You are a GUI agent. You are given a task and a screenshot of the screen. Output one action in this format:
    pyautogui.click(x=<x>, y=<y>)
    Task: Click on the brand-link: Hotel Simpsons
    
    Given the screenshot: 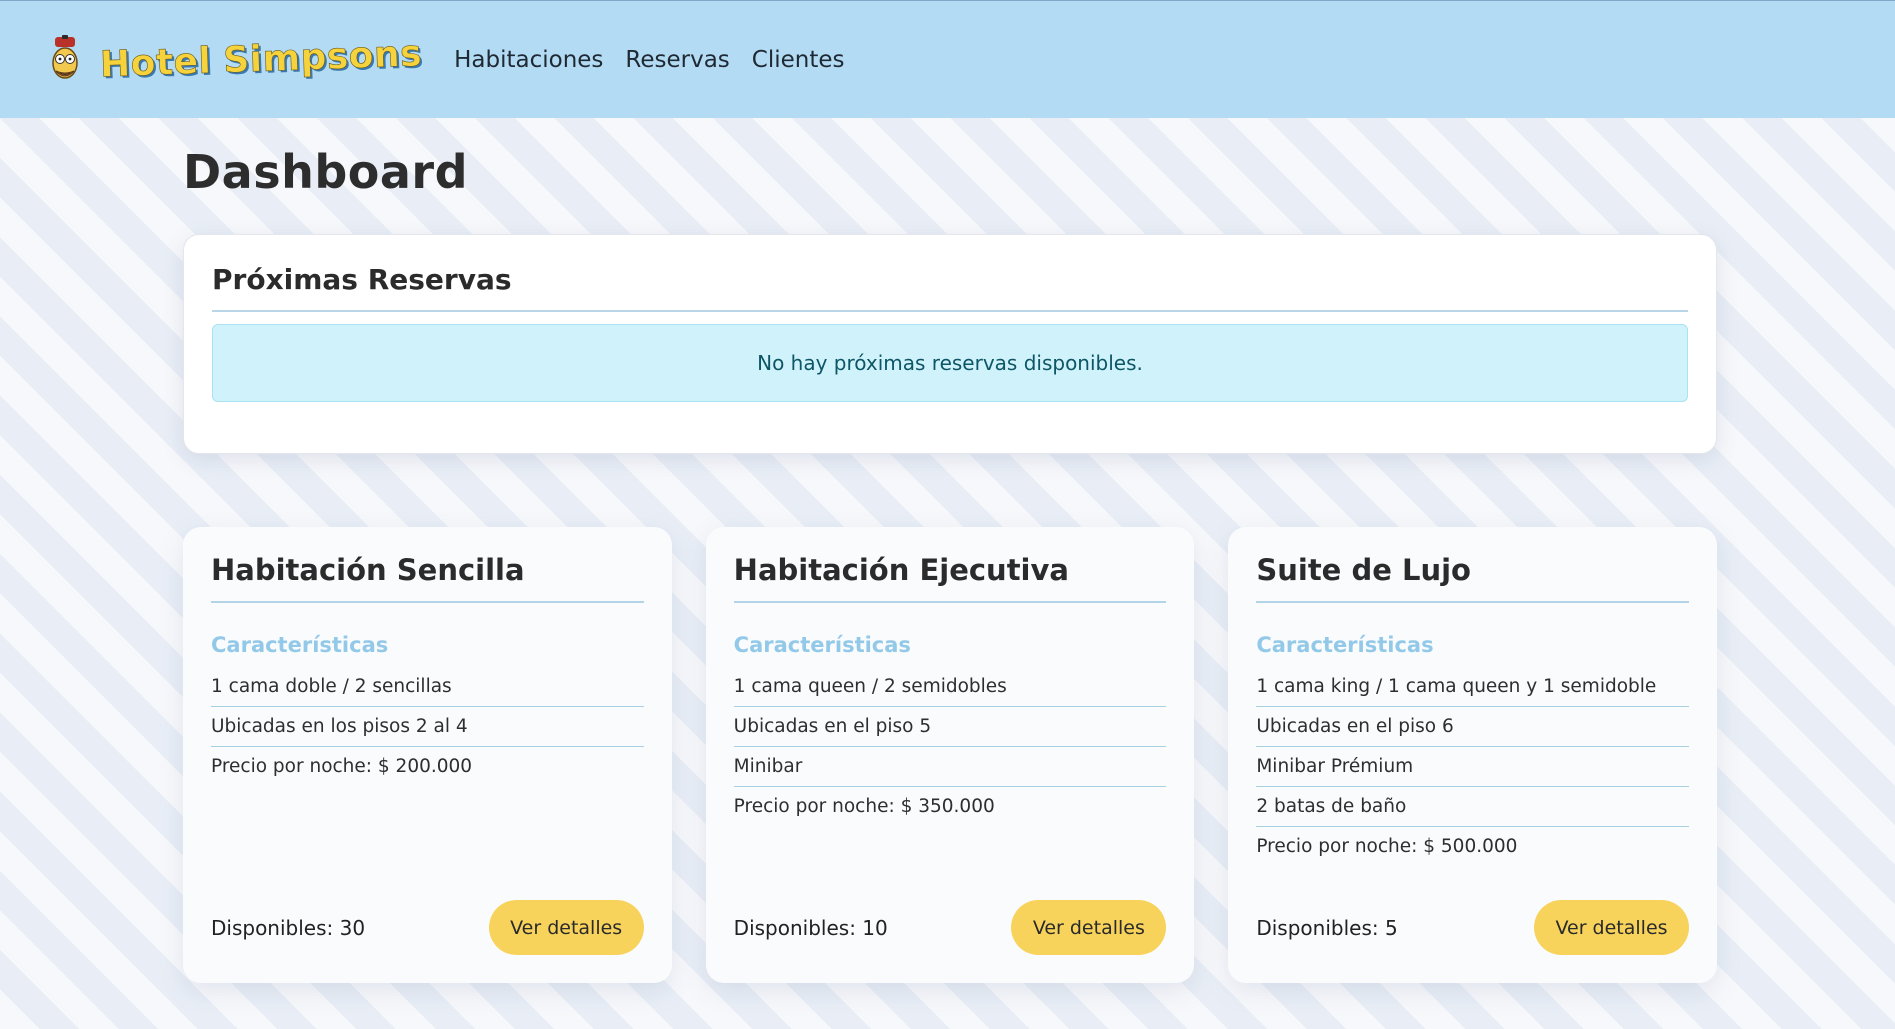 What is the action you would take?
    pyautogui.click(x=235, y=59)
    